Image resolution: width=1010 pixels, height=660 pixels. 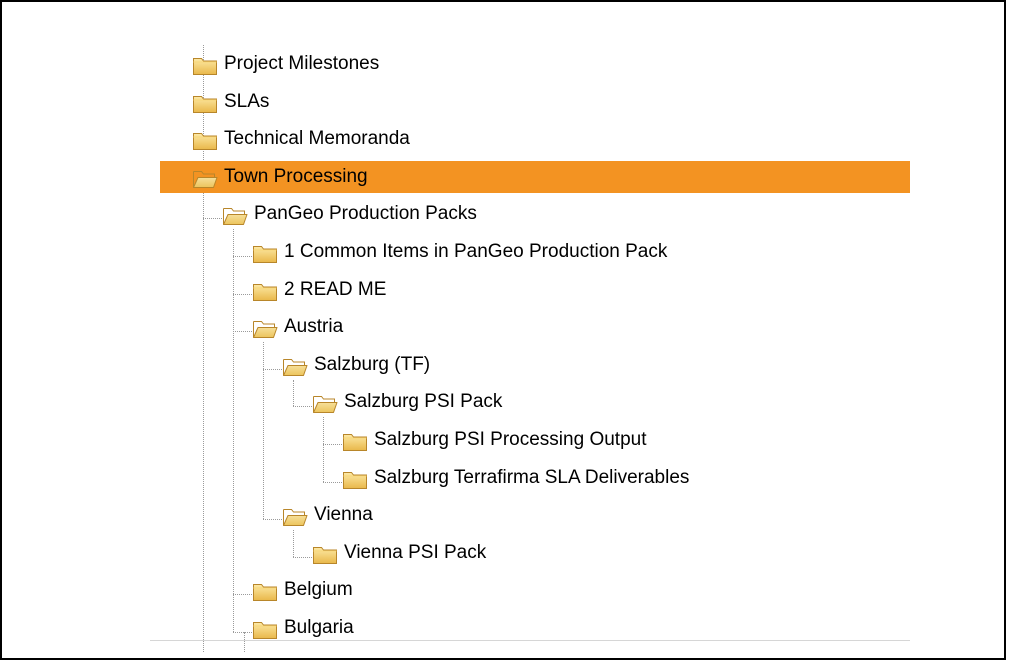 I want to click on tree-item-label: Bulgaria, so click(x=319, y=627).